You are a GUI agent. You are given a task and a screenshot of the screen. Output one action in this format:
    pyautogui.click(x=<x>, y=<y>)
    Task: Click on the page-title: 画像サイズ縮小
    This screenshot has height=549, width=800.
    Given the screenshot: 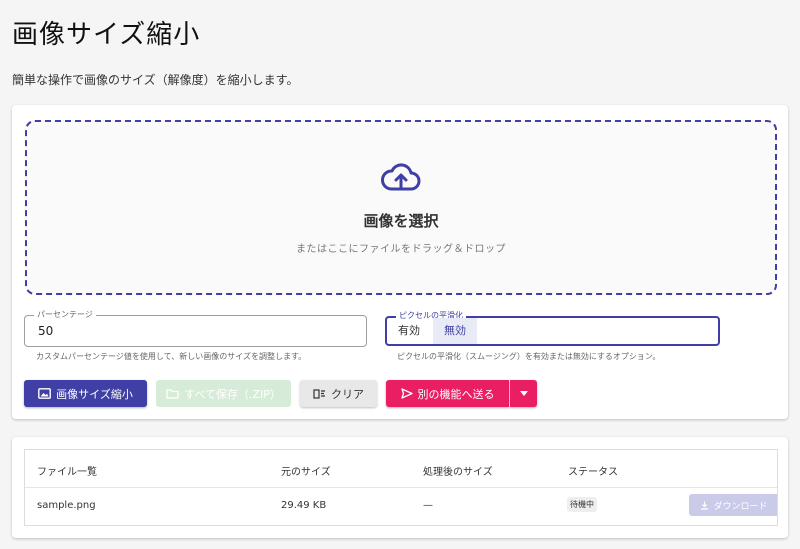 What is the action you would take?
    pyautogui.click(x=106, y=35)
    